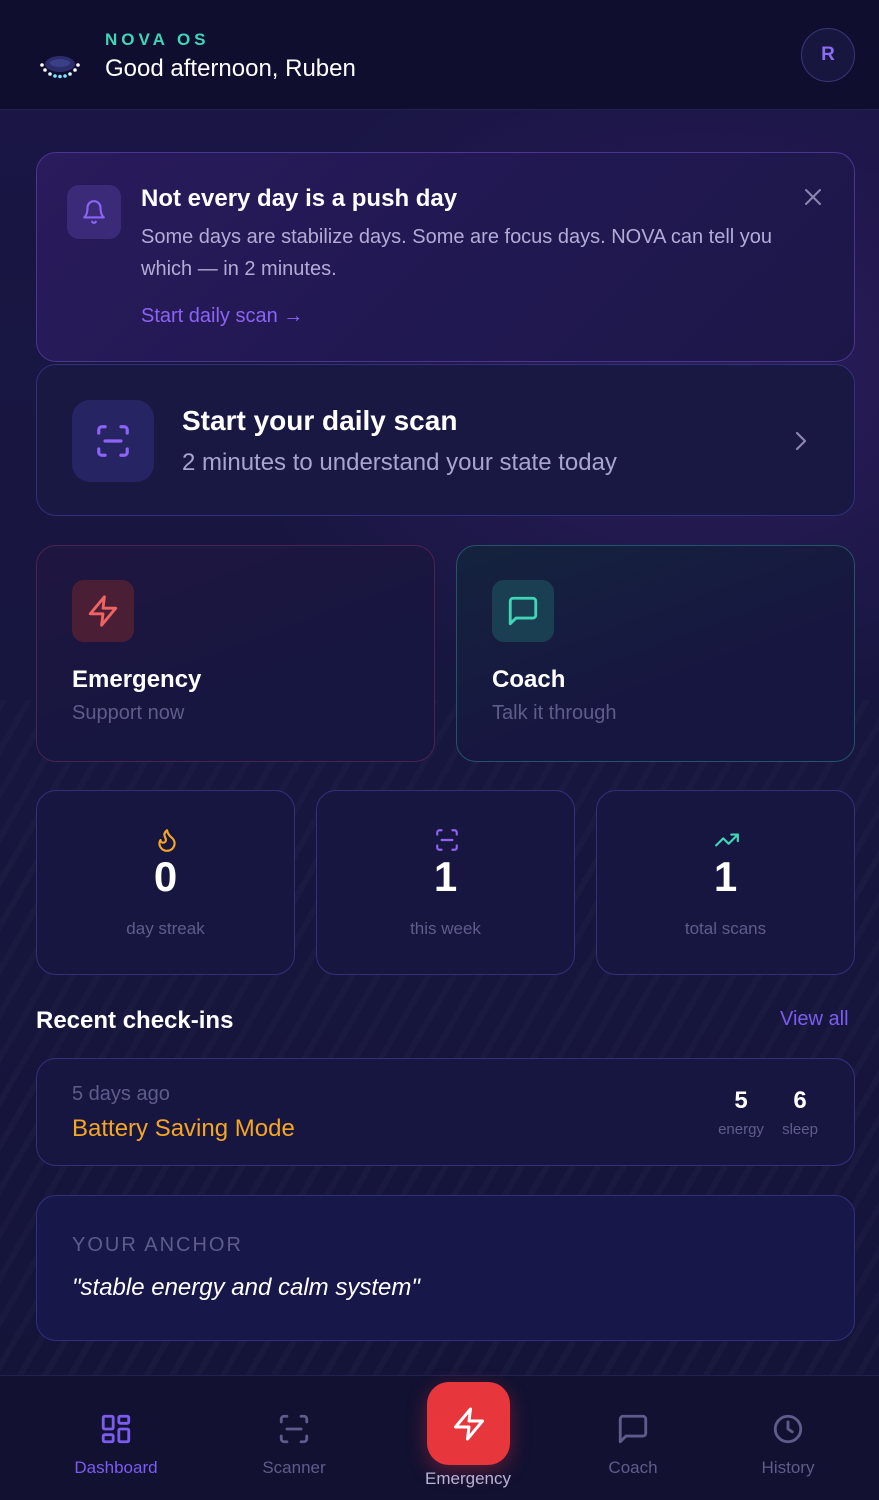 The width and height of the screenshot is (879, 1500). I want to click on avatar: R, so click(828, 55).